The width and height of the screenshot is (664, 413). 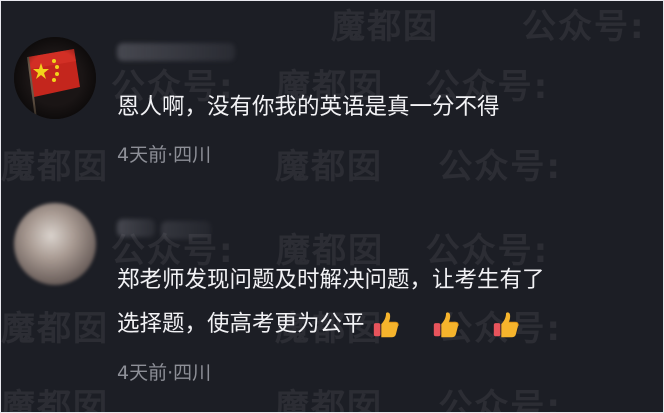 I want to click on comment-text: 郑老师发现问题及时解决问题，让考生有了, so click(x=331, y=280).